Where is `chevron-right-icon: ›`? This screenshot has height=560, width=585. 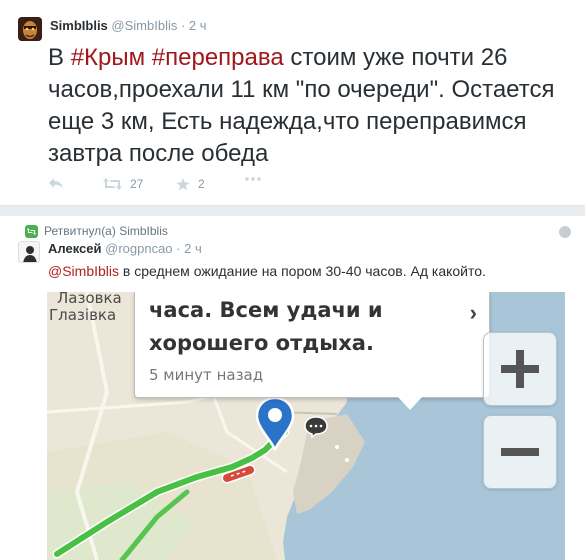
chevron-right-icon: › is located at coordinates (473, 313).